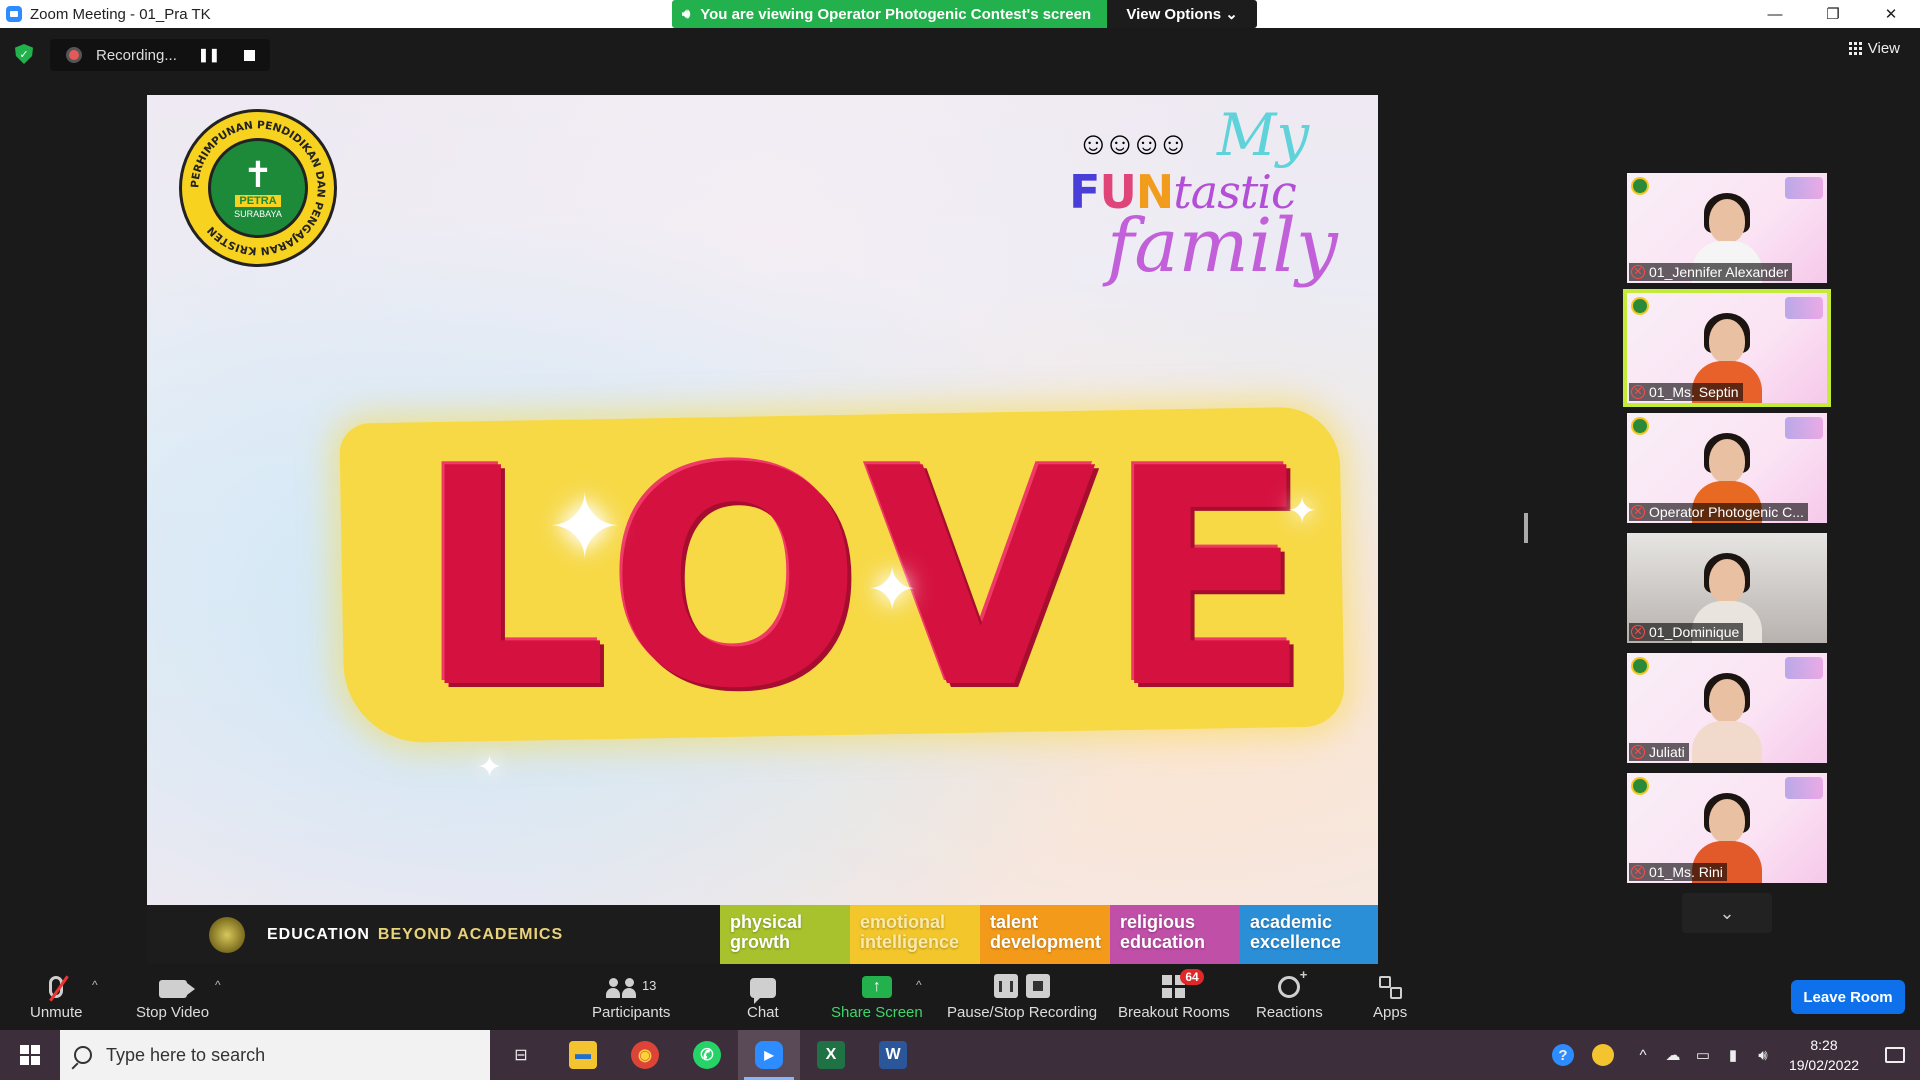  What do you see at coordinates (1824, 1055) in the screenshot?
I see `system-clock: 8:28 19/02/2022` at bounding box center [1824, 1055].